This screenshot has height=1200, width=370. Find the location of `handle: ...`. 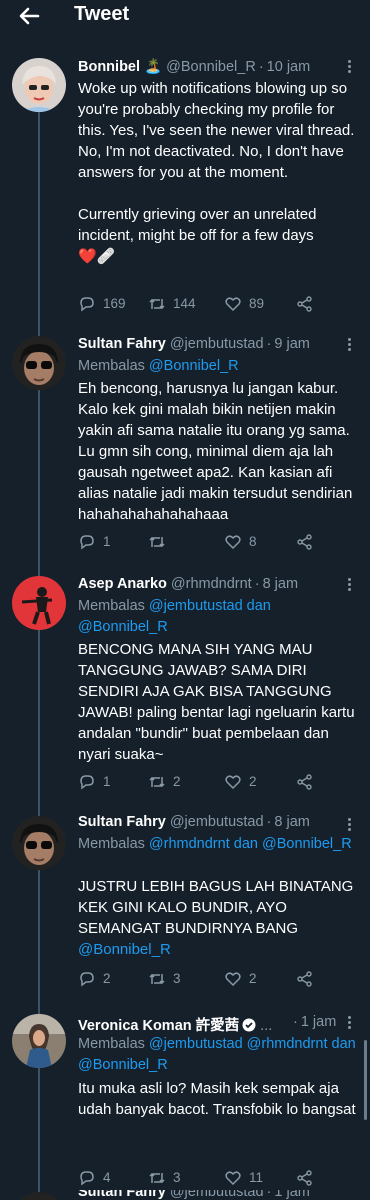

handle: ... is located at coordinates (266, 1026).